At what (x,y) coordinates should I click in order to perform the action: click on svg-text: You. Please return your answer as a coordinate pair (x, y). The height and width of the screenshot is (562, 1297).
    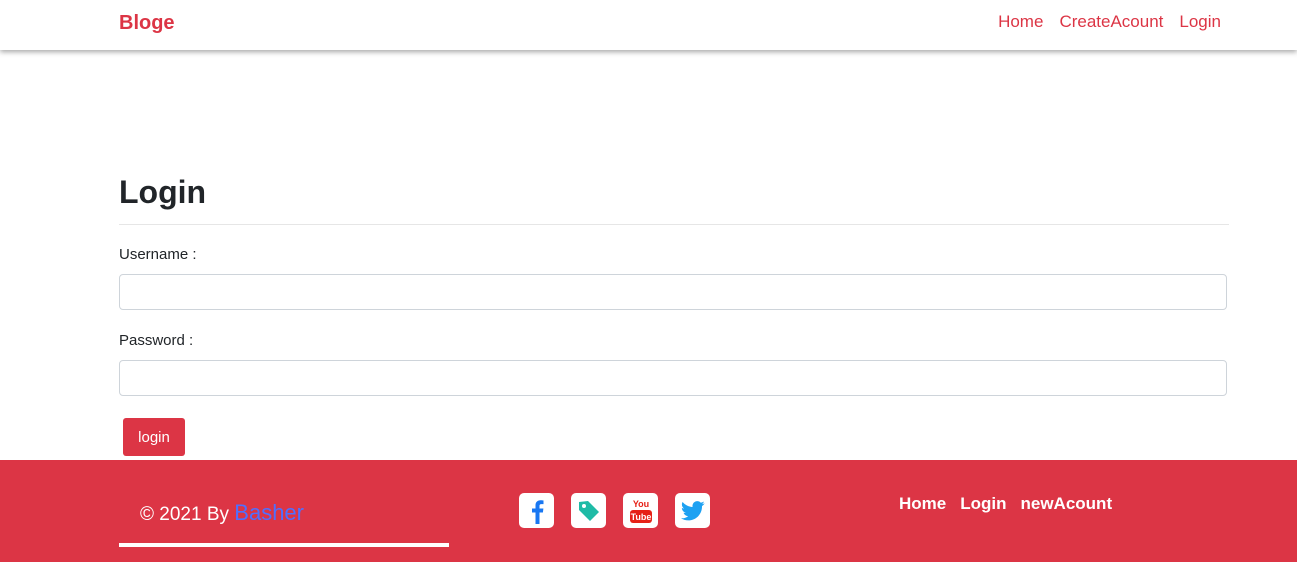
    Looking at the image, I should click on (640, 504).